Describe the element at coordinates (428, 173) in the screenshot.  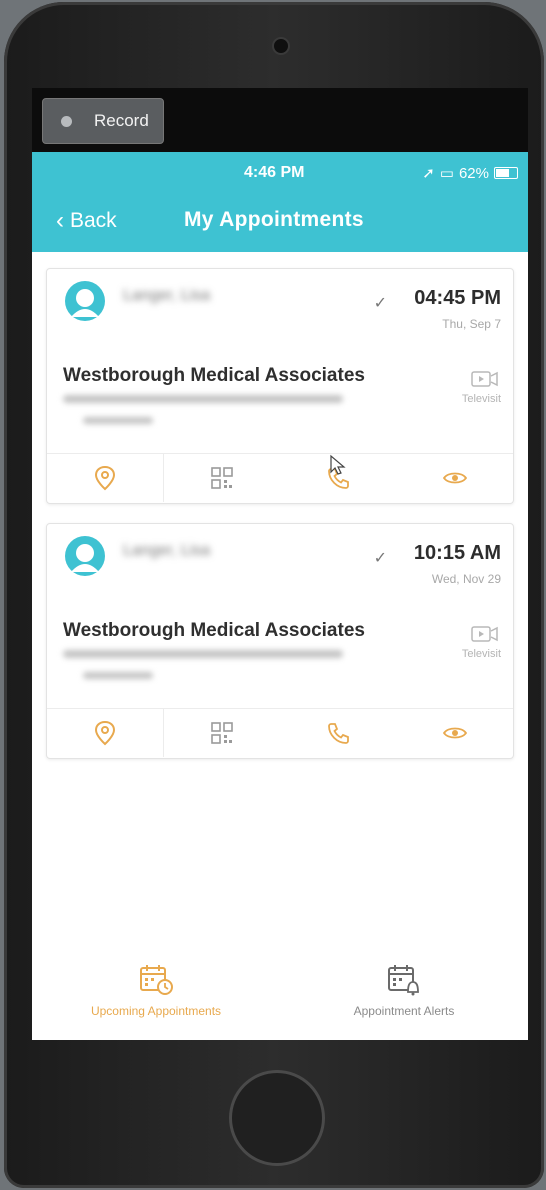
I see `location-arrow-icon: ➚` at that location.